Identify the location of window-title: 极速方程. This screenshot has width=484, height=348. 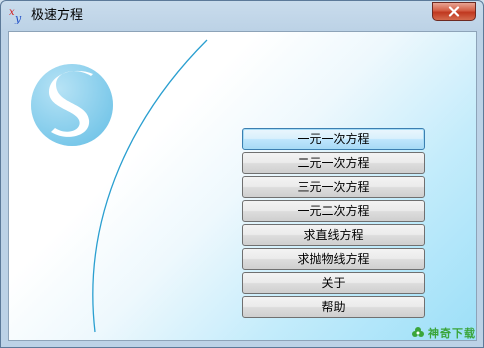
(57, 15).